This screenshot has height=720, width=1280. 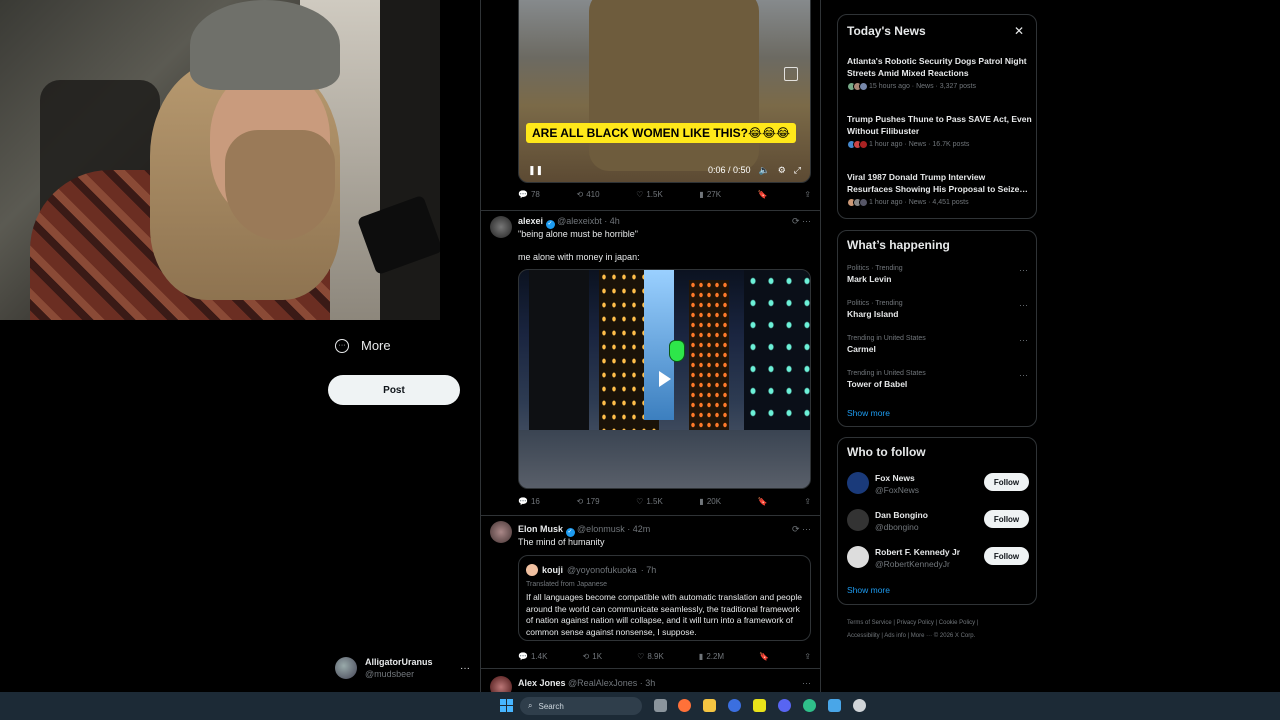 What do you see at coordinates (550, 224) in the screenshot?
I see `verified-icon: ✓` at bounding box center [550, 224].